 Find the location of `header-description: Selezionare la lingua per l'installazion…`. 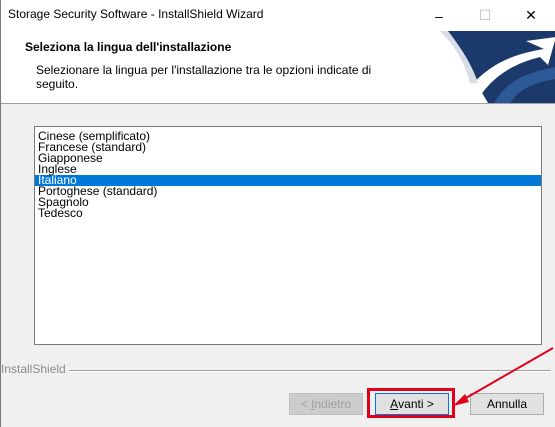

header-description: Selezionare la lingua per l'installazion… is located at coordinates (204, 77).